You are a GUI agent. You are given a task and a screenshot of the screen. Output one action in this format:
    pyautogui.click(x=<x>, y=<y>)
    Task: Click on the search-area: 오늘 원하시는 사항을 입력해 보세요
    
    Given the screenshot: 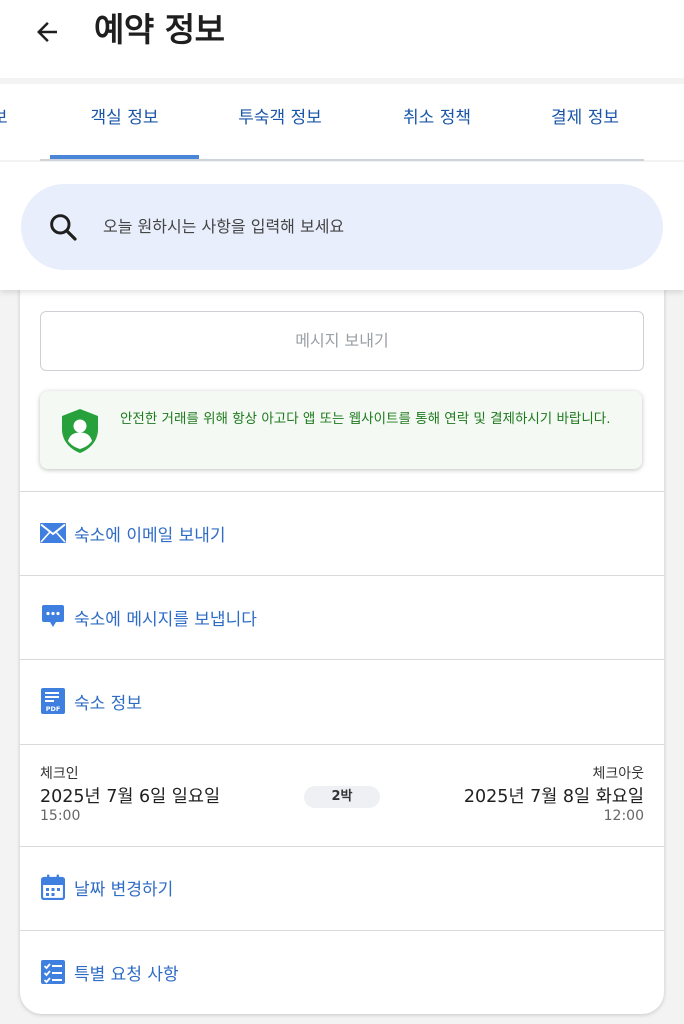 What is the action you would take?
    pyautogui.click(x=342, y=226)
    